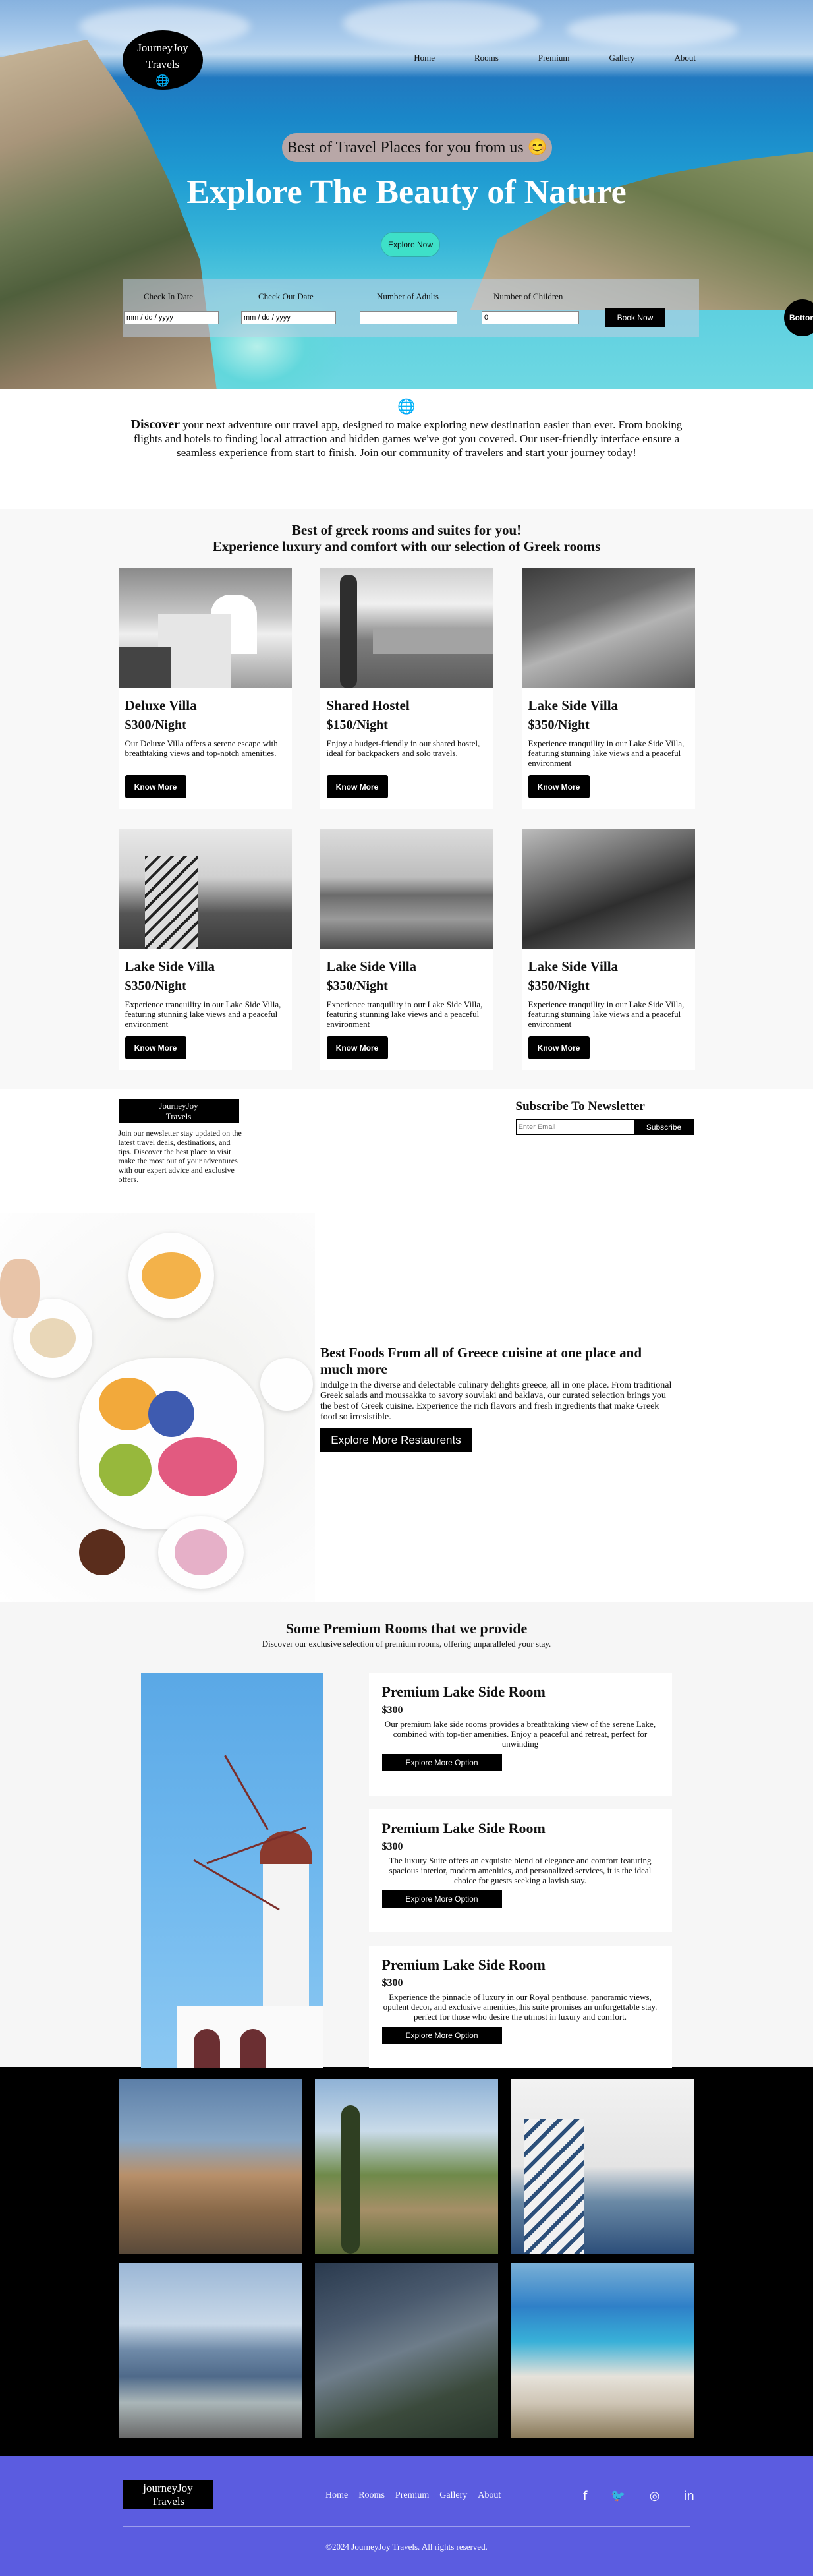 The width and height of the screenshot is (813, 2576). Describe the element at coordinates (487, 58) in the screenshot. I see `nav-rooms: Rooms` at that location.